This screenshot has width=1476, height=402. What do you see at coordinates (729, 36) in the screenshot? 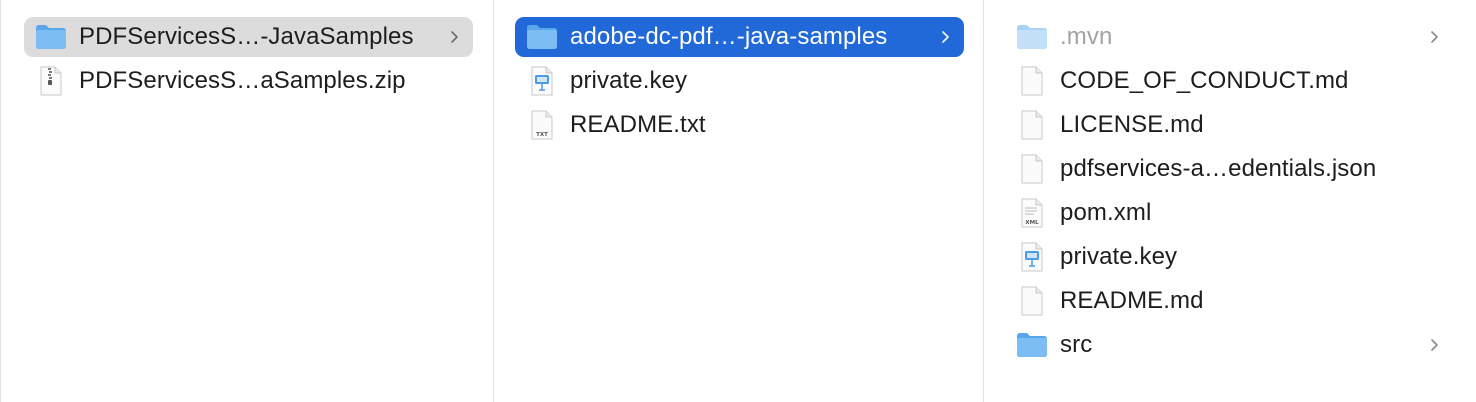
I see `item-label: adobe-dc-pdf…-java-samples` at bounding box center [729, 36].